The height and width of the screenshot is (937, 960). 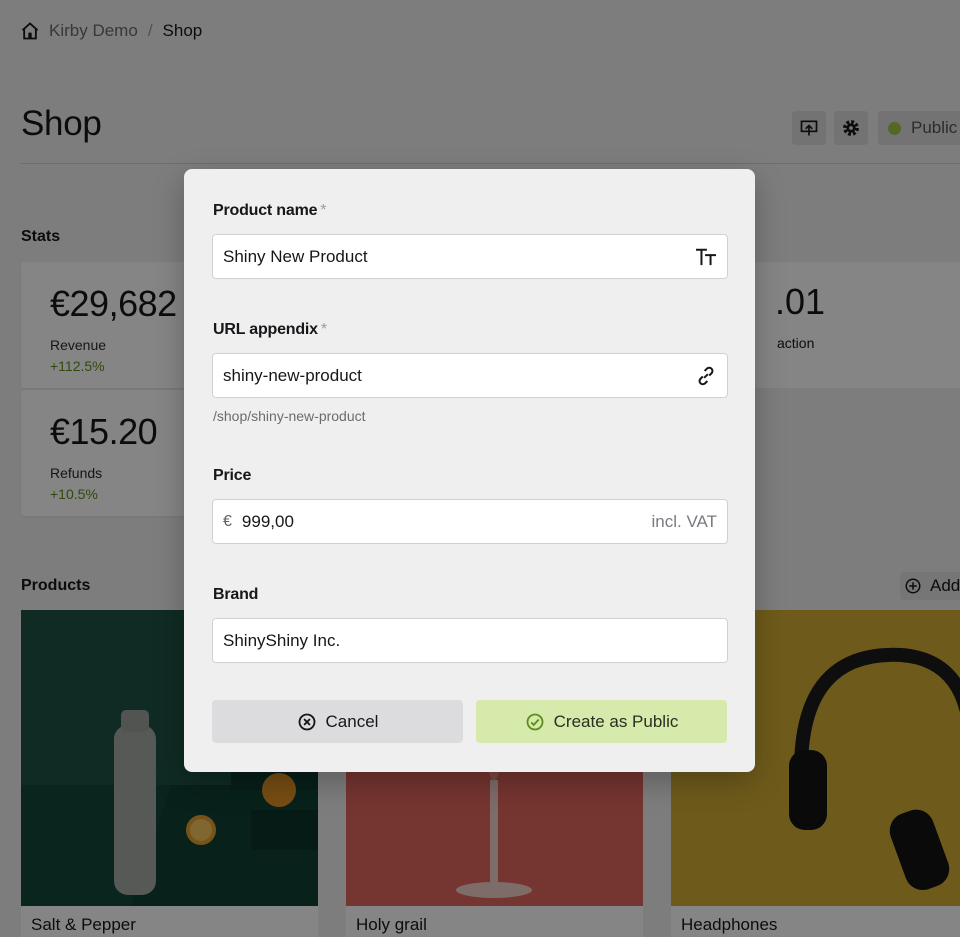 I want to click on price-label: Price, so click(x=232, y=475).